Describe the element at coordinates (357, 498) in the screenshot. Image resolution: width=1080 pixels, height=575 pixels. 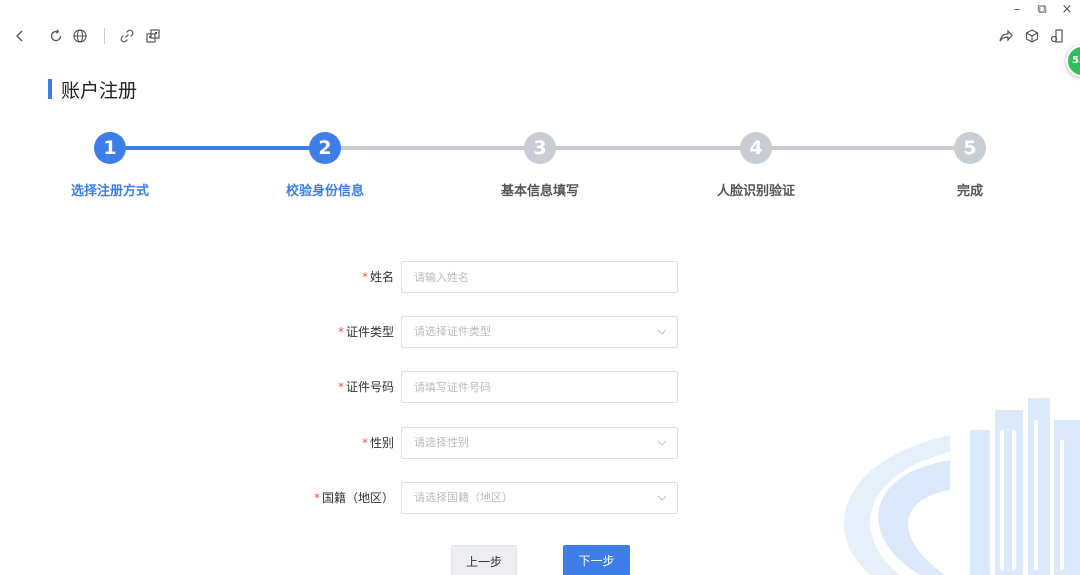
I see `nationality-label-text: 国籍（地区）` at that location.